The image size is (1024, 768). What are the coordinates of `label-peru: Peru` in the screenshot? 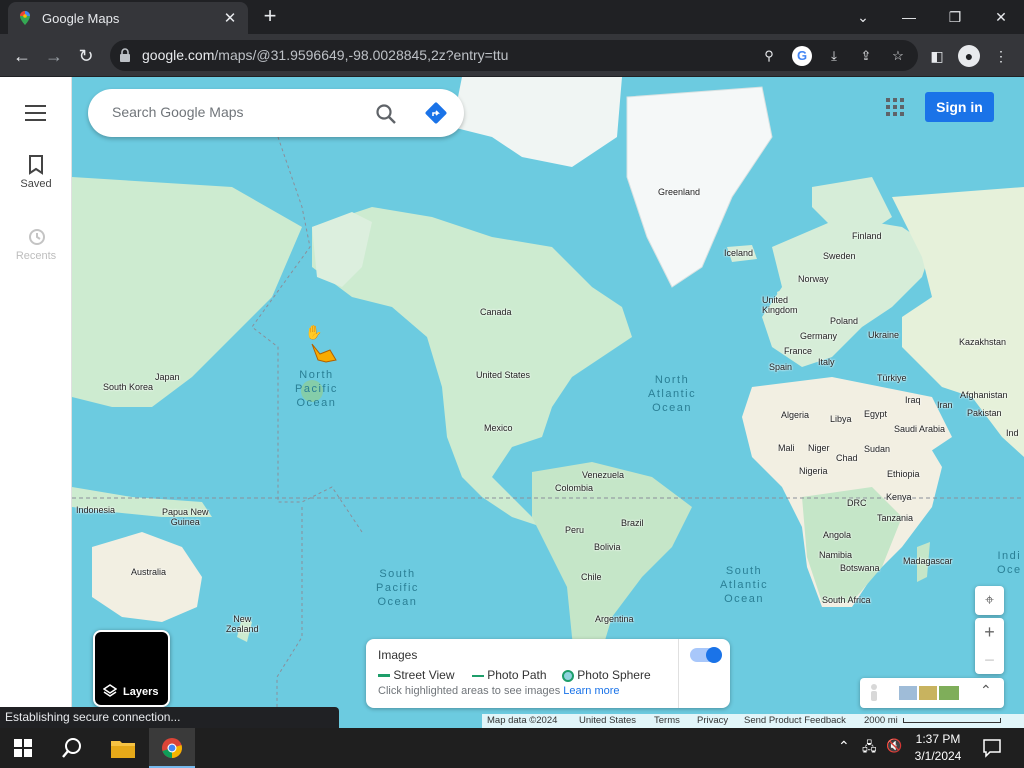 It's located at (575, 530).